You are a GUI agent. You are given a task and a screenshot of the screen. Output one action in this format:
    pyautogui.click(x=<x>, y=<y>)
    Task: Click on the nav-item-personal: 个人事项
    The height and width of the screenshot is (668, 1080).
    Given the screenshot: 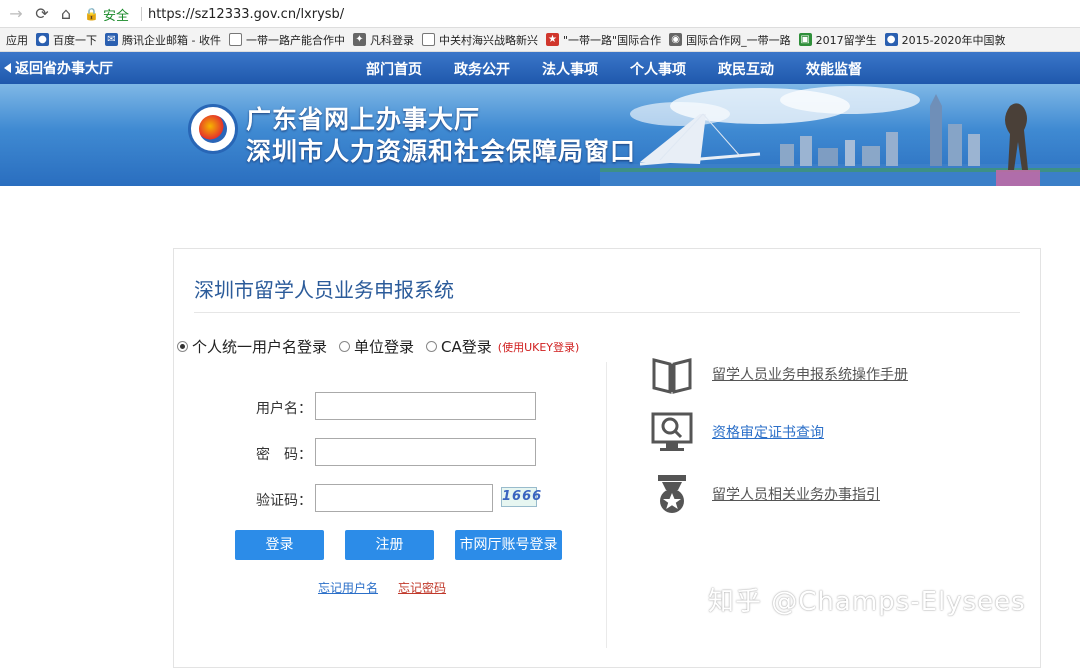 What is the action you would take?
    pyautogui.click(x=658, y=69)
    